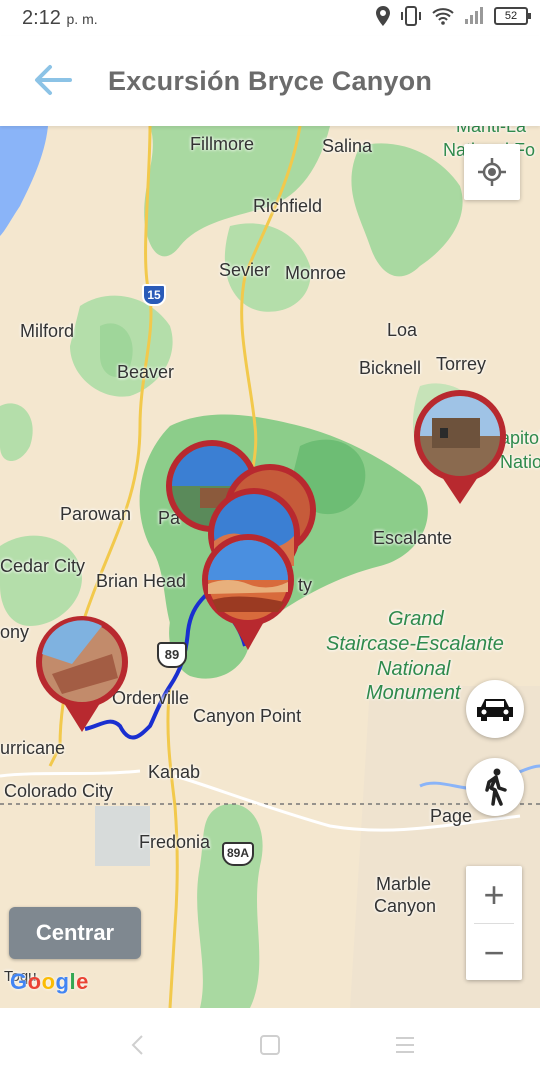 This screenshot has width=540, height=1080. I want to click on place-monroe: Monroe, so click(316, 273).